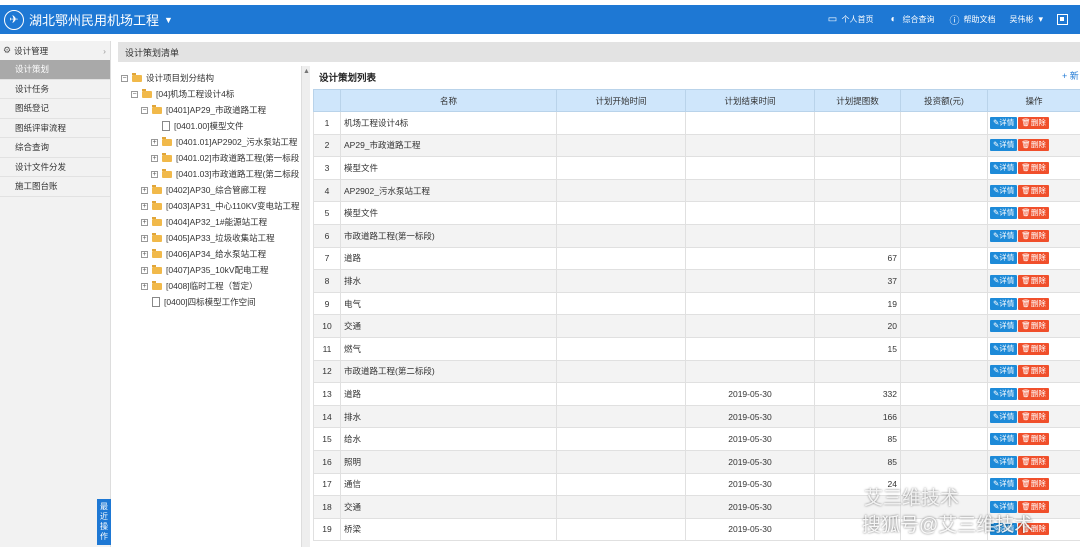 This screenshot has width=1080, height=547. I want to click on general-query-link: ◐ 综合查询, so click(910, 19).